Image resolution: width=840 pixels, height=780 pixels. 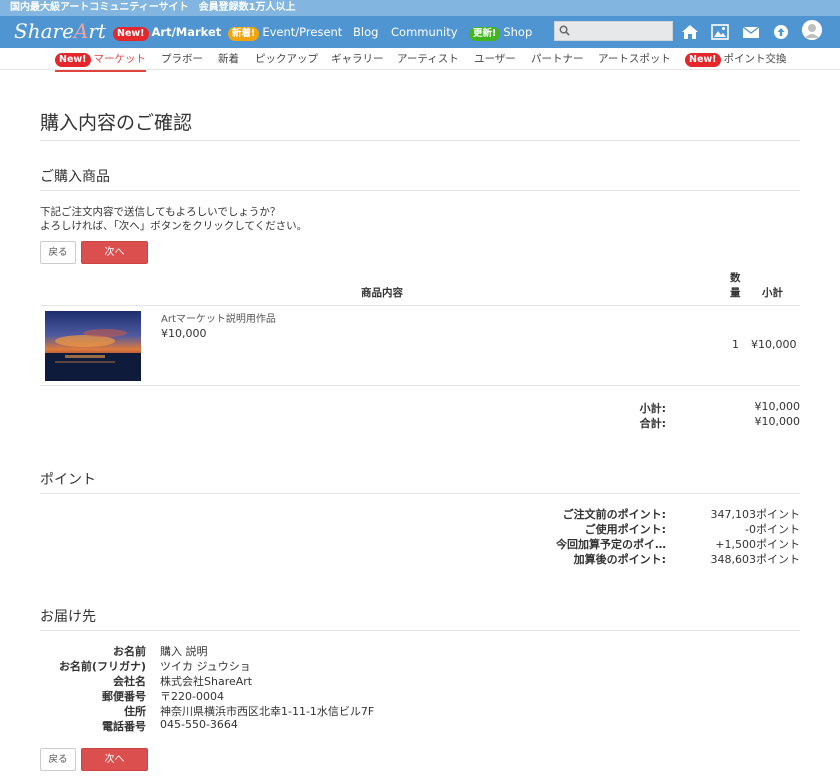 What do you see at coordinates (495, 58) in the screenshot?
I see `subnav-user: ユーザー` at bounding box center [495, 58].